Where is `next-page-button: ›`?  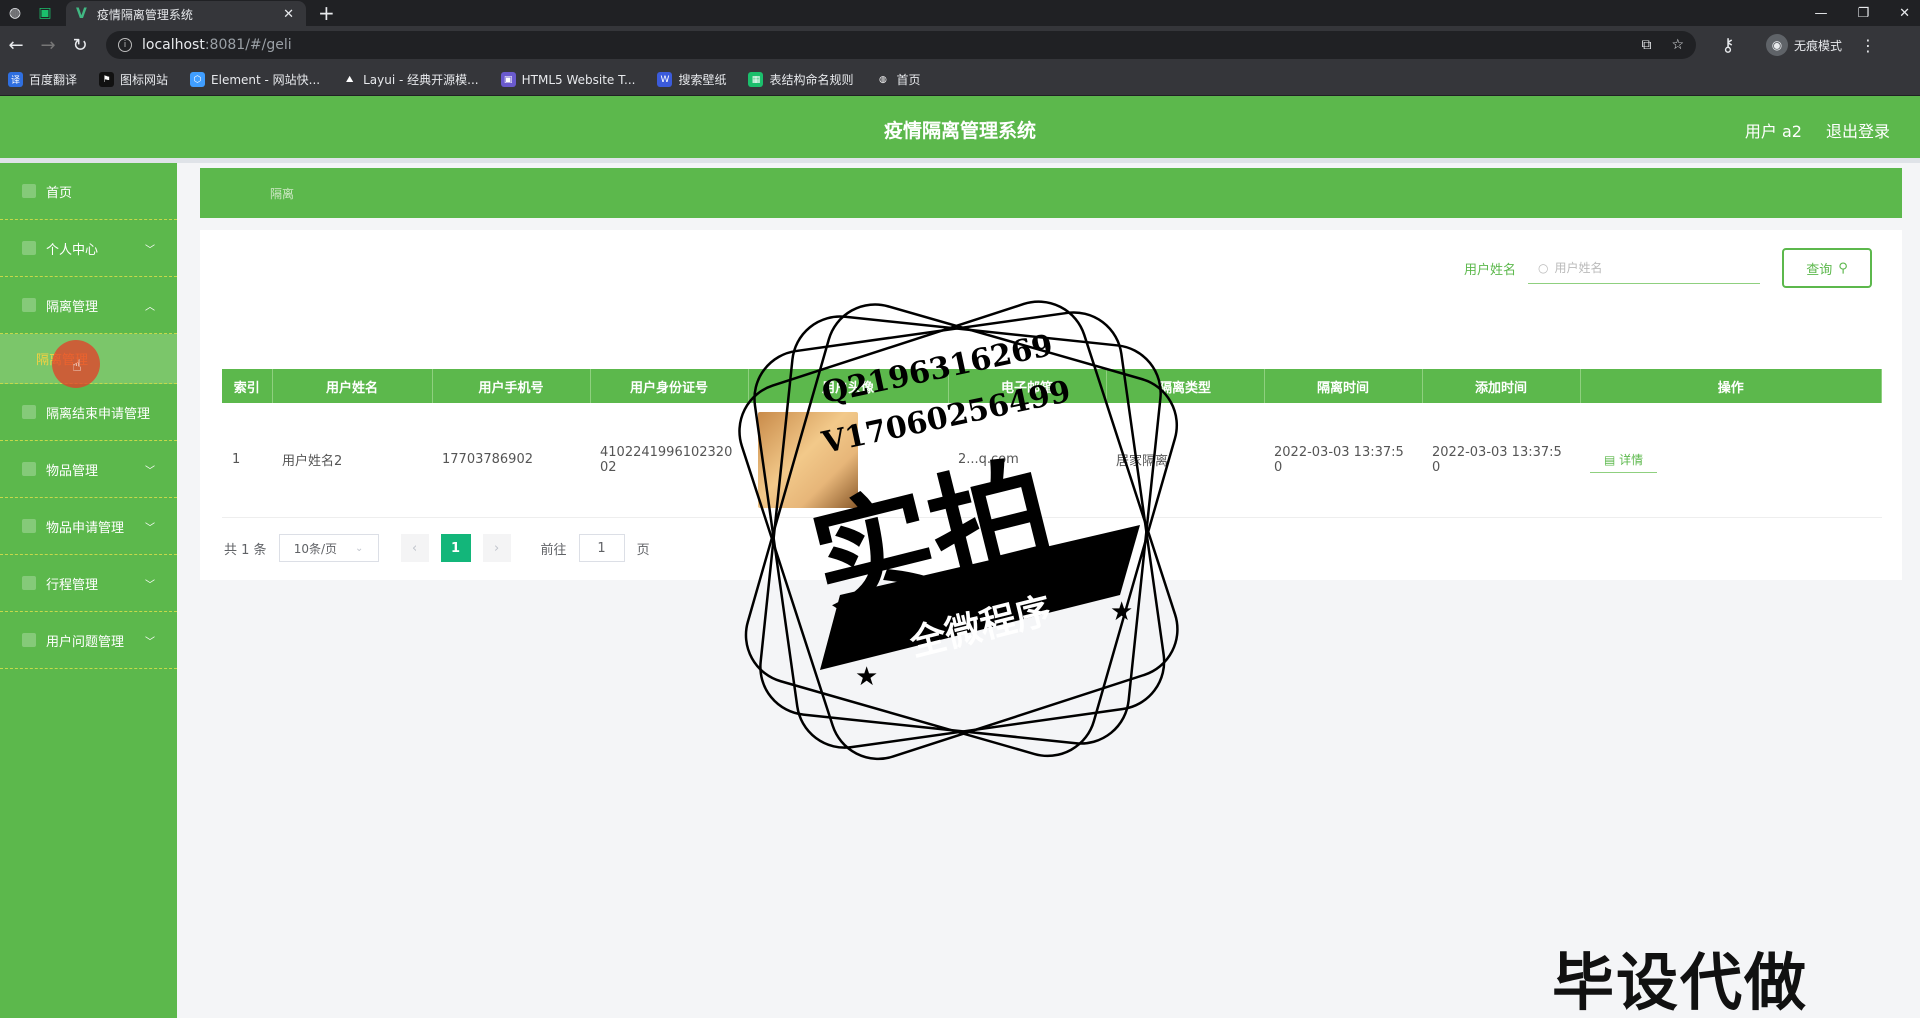
next-page-button: › is located at coordinates (496, 548).